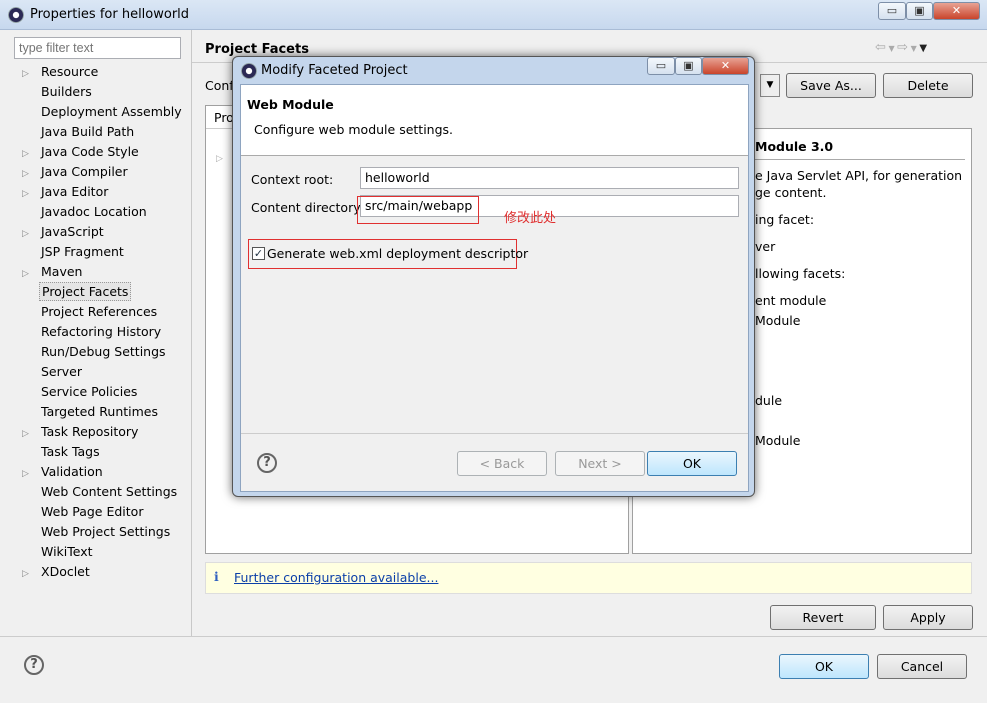  What do you see at coordinates (257, 49) in the screenshot?
I see `page-title: Project Facets` at bounding box center [257, 49].